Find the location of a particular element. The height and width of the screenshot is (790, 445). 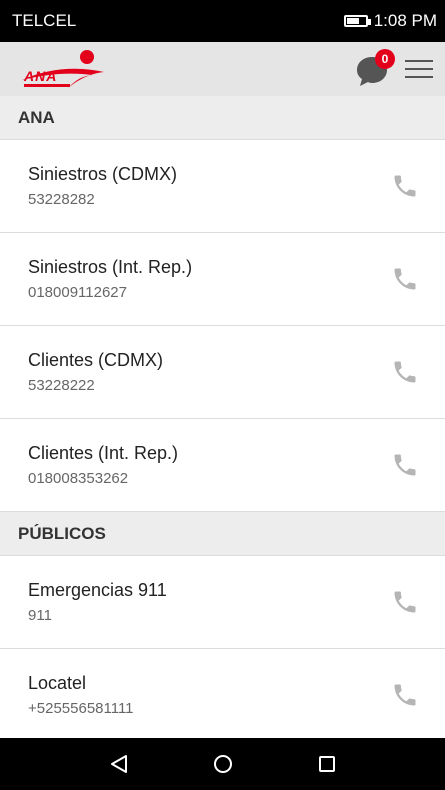

system-nav-bar is located at coordinates (222, 764).